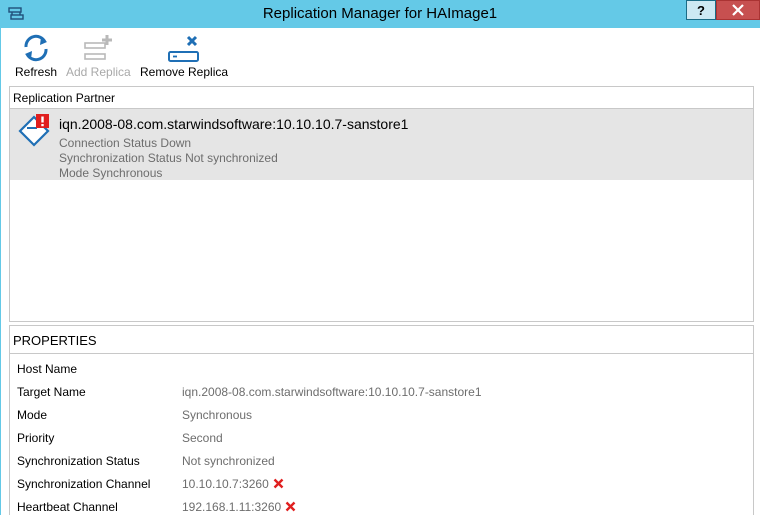  What do you see at coordinates (380, 55) in the screenshot?
I see `toolbar: Refresh Add Replica Remove Replica` at bounding box center [380, 55].